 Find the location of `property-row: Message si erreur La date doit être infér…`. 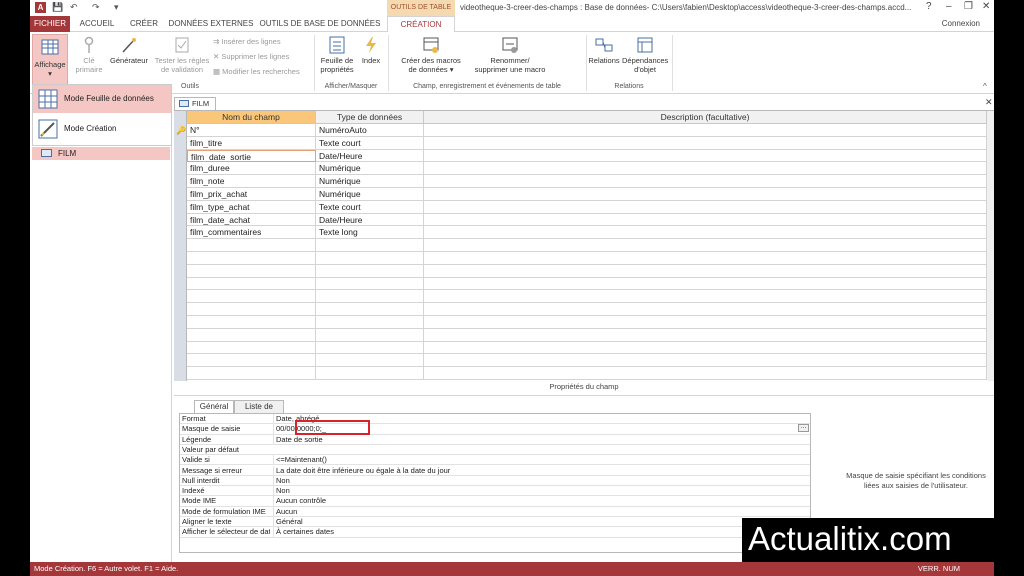

property-row: Message si erreur La date doit être infér… is located at coordinates (495, 470).